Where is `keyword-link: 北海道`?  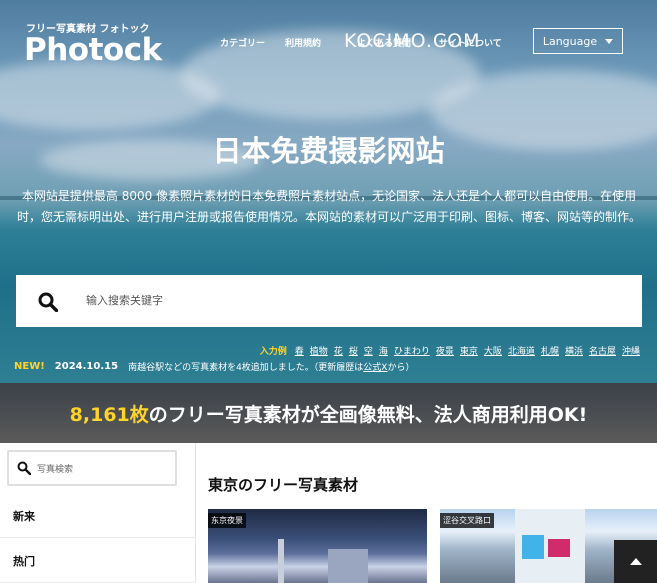
keyword-link: 北海道 is located at coordinates (521, 350).